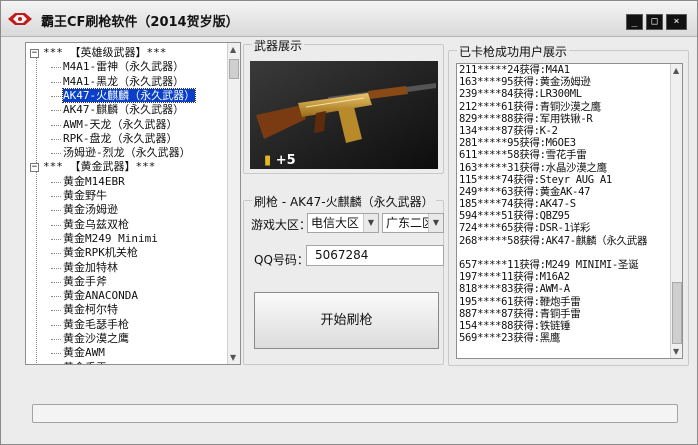  What do you see at coordinates (677, 313) in the screenshot?
I see `log-scroll-thumb` at bounding box center [677, 313].